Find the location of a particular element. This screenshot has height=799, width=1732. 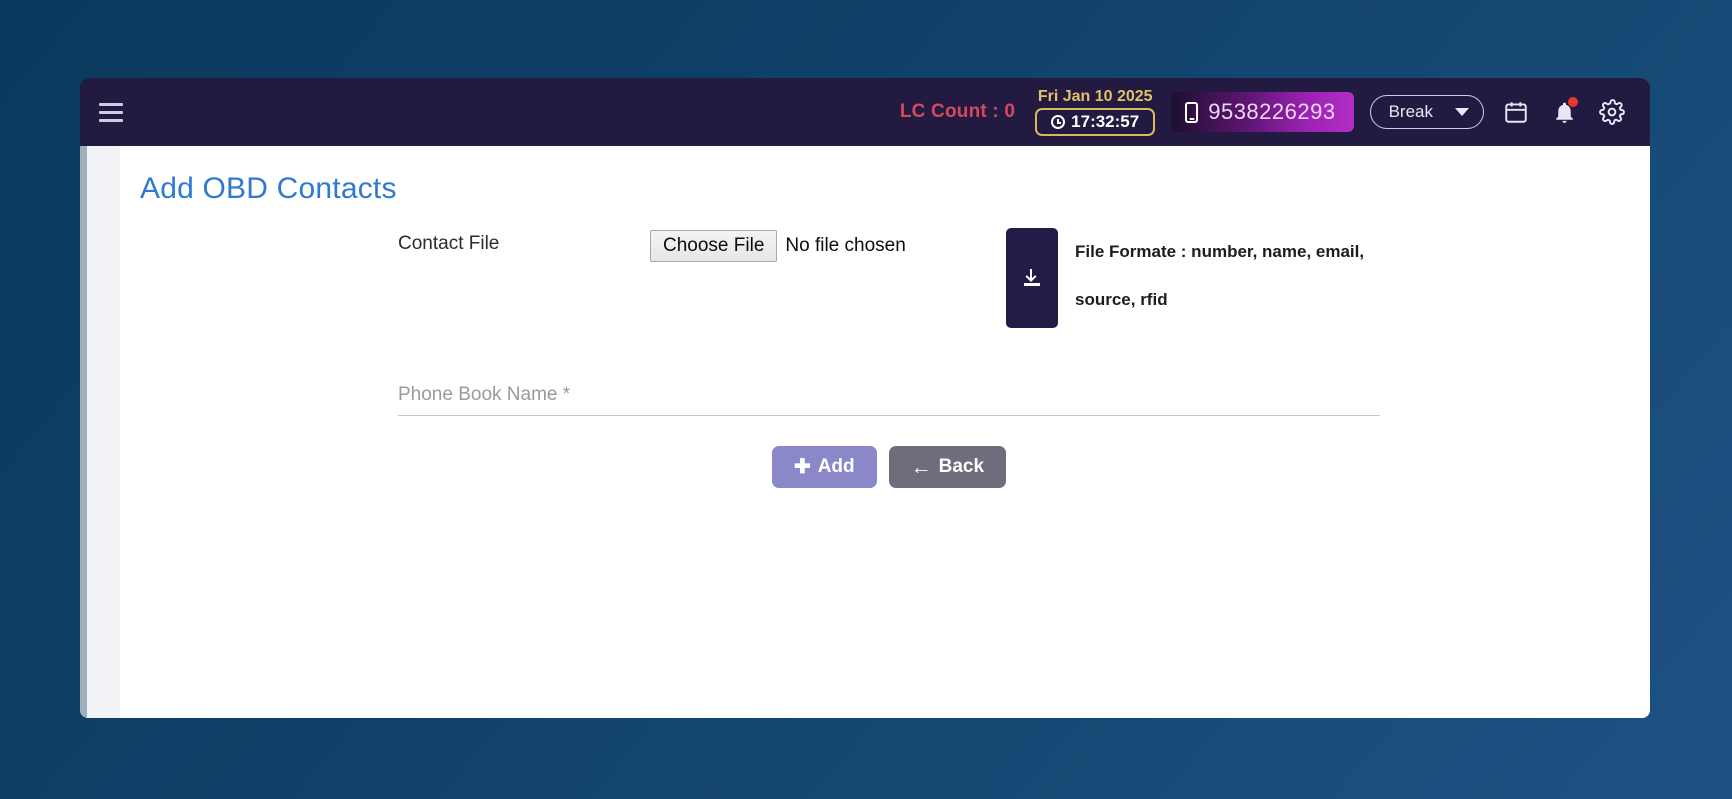

agent-status-select: Break is located at coordinates (1426, 112).